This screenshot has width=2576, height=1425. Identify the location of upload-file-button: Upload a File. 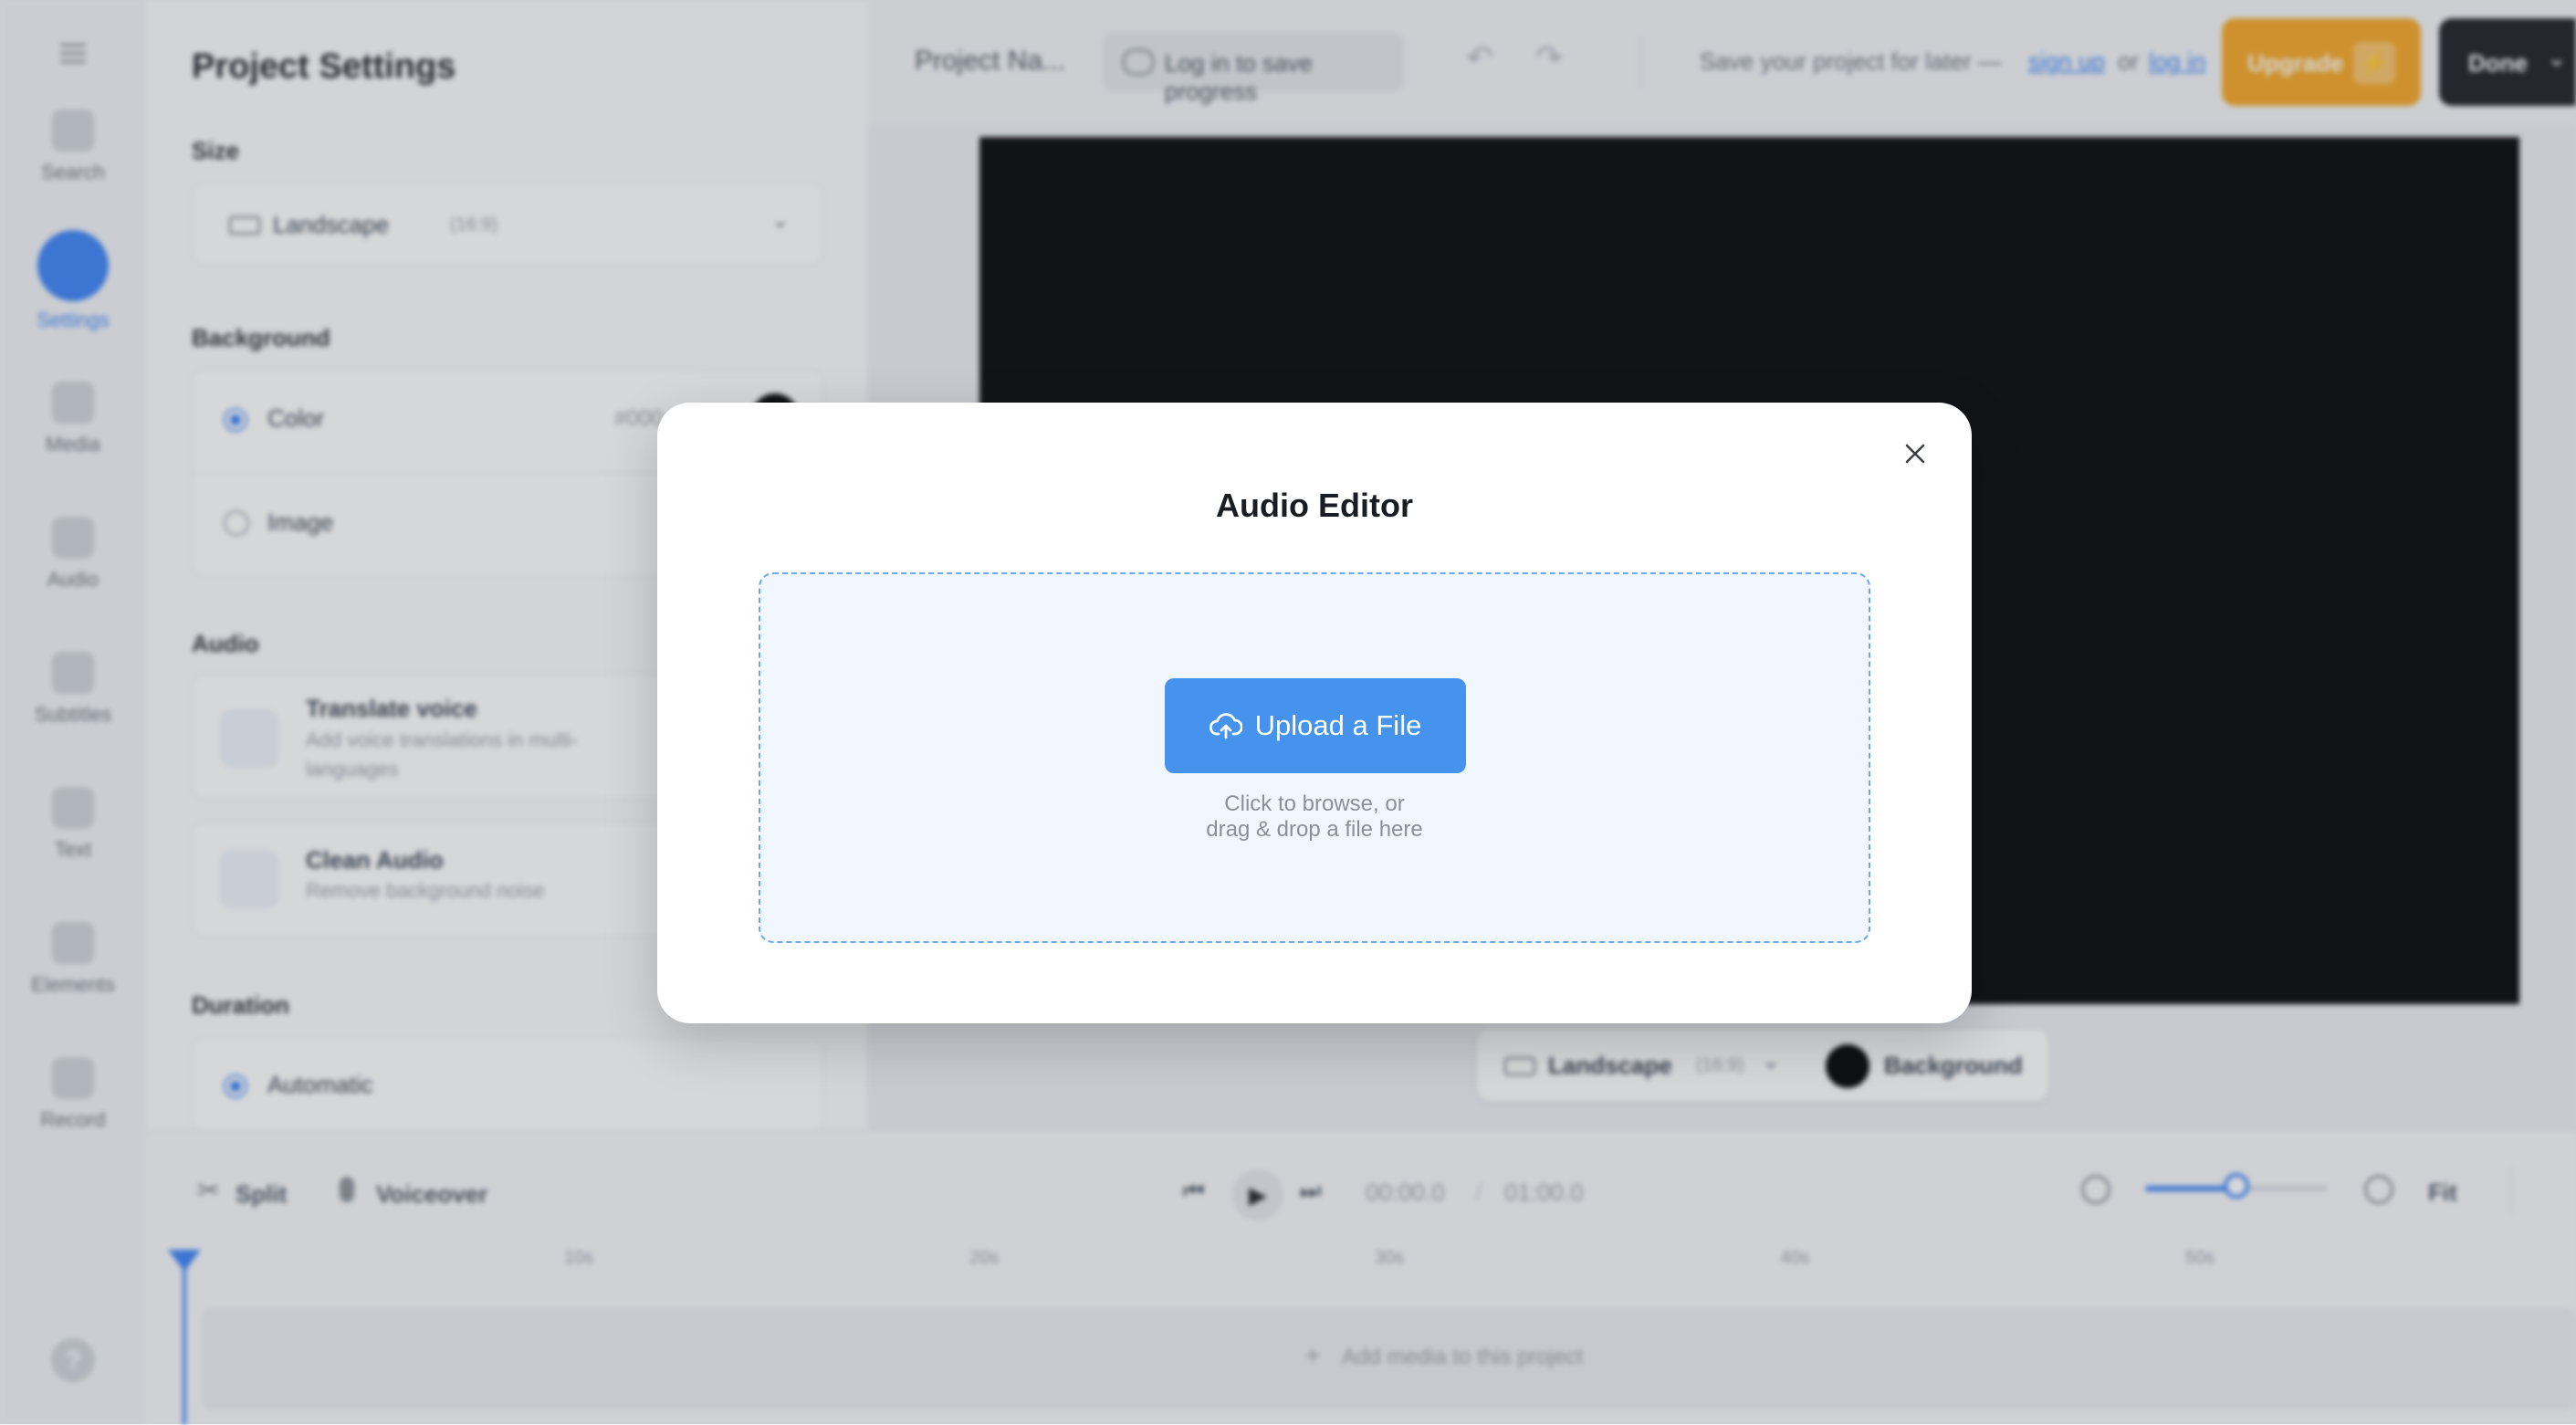
(1316, 725).